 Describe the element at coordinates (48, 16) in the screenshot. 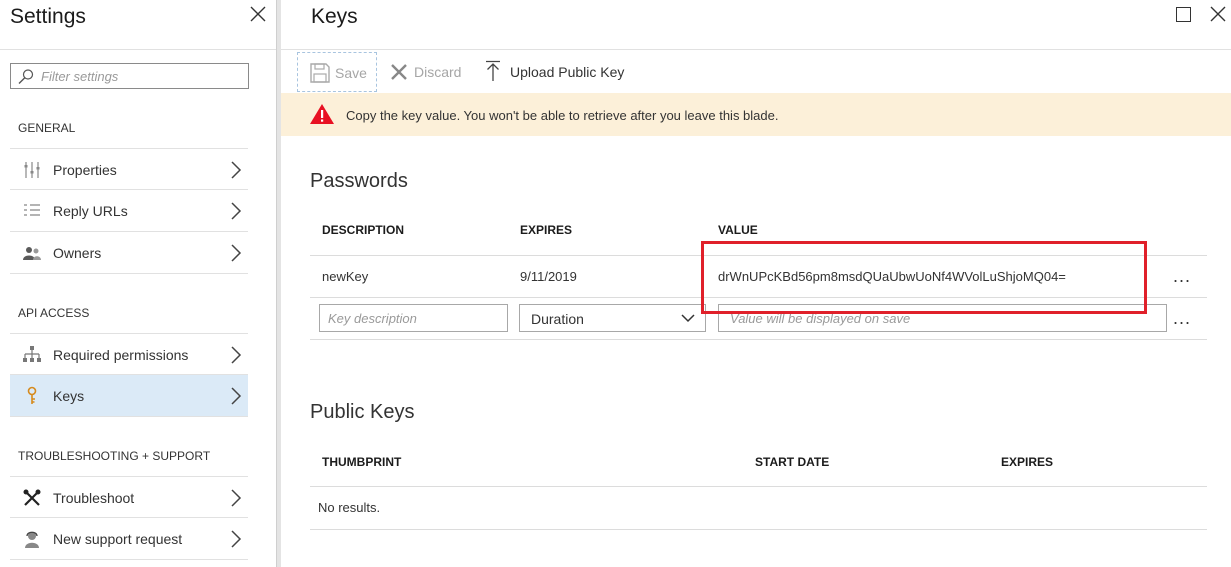

I see `settings-title: Settings` at that location.